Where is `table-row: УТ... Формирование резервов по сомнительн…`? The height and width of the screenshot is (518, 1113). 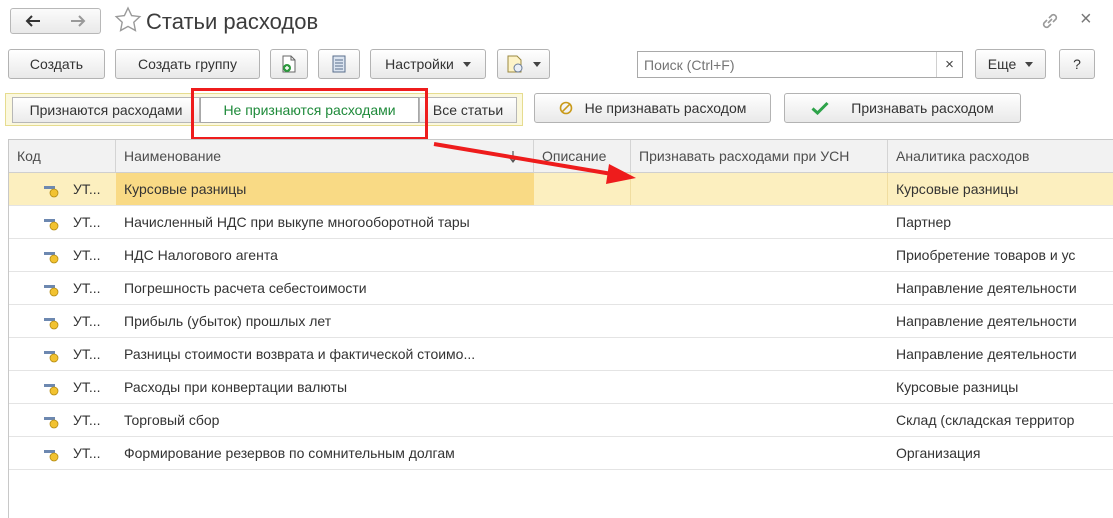 table-row: УТ... Формирование резервов по сомнительн… is located at coordinates (561, 453).